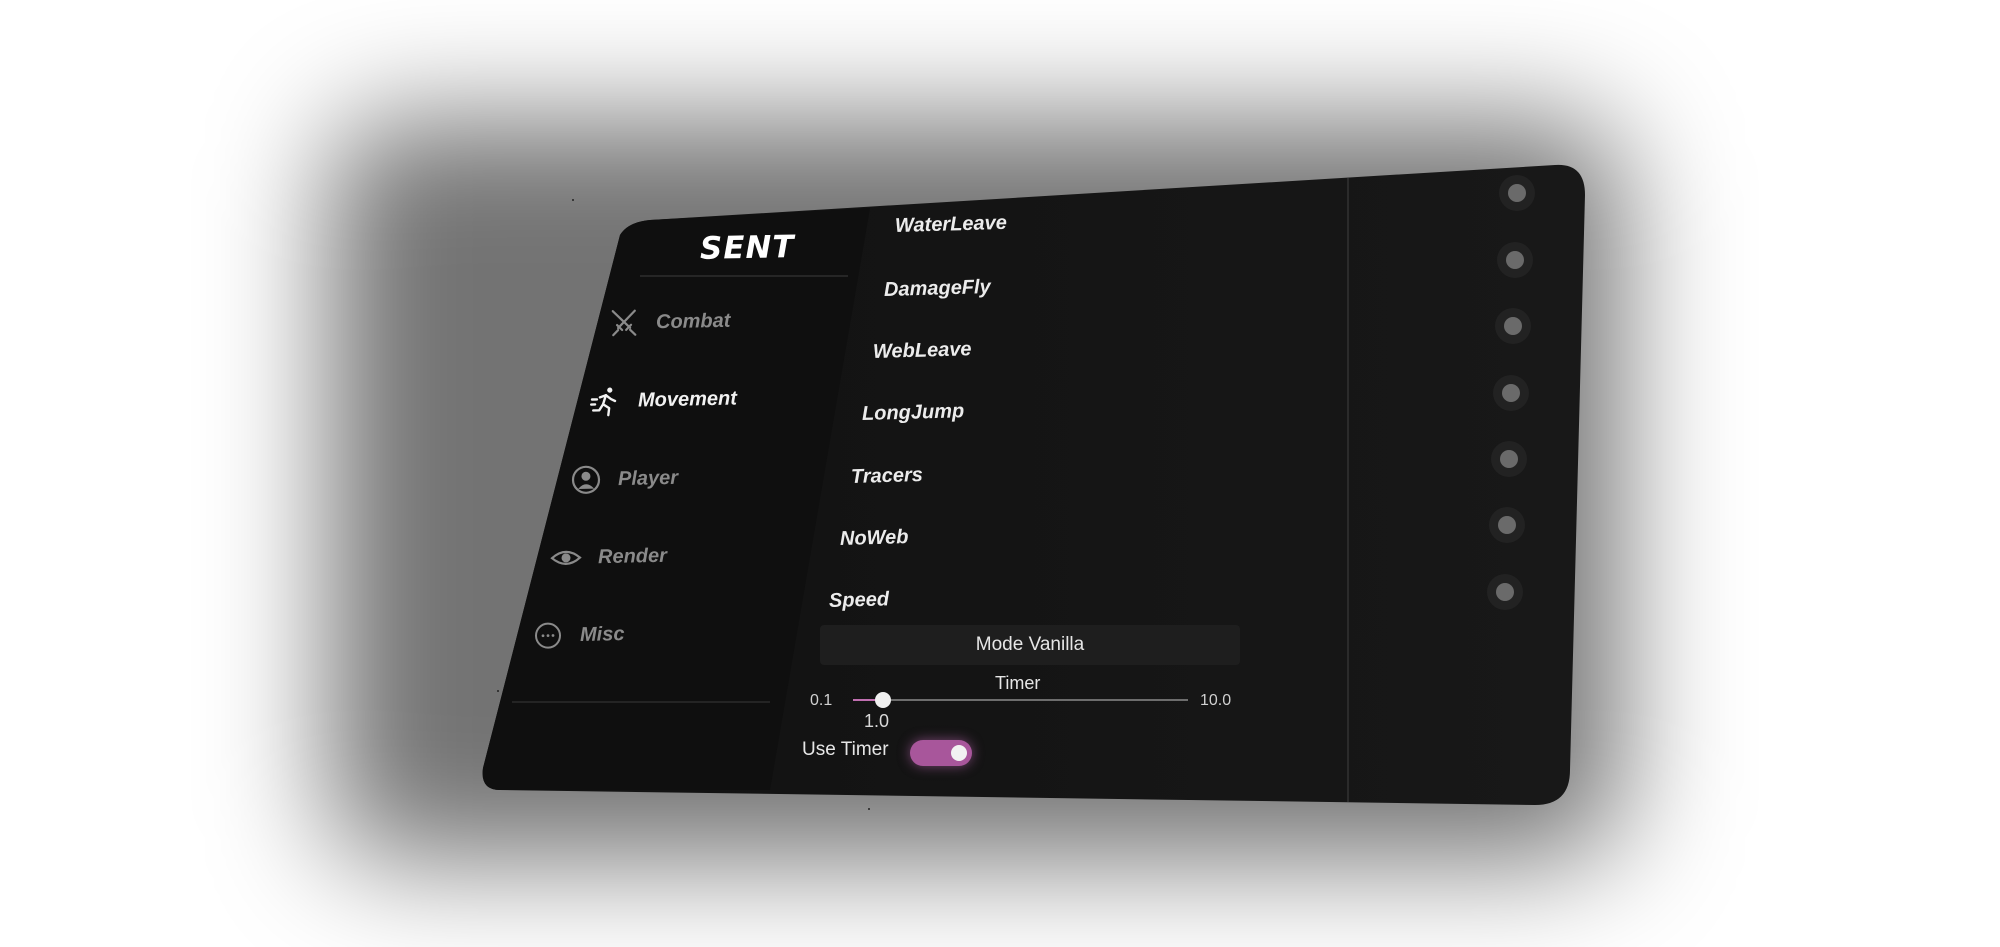 The height and width of the screenshot is (947, 2000). I want to click on sidebar-item-render: Render, so click(609, 557).